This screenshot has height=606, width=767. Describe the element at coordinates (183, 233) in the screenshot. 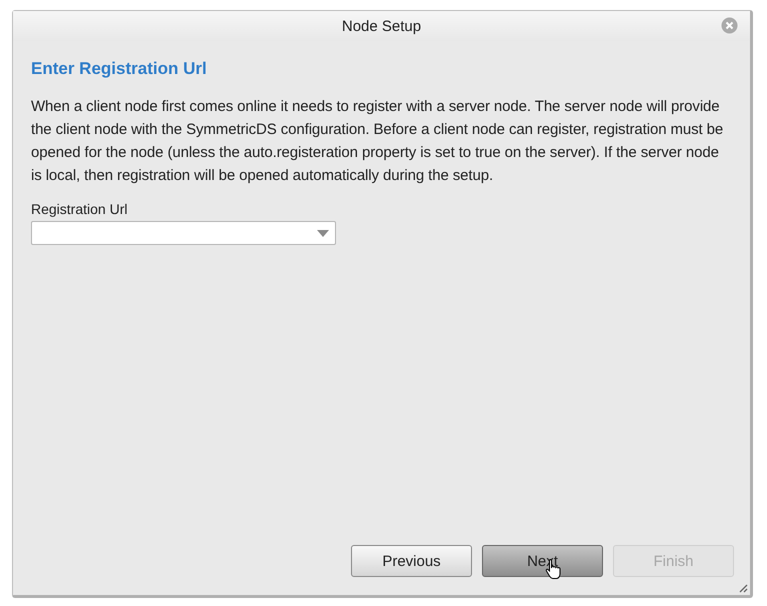

I see `registration-url-dropdown` at that location.